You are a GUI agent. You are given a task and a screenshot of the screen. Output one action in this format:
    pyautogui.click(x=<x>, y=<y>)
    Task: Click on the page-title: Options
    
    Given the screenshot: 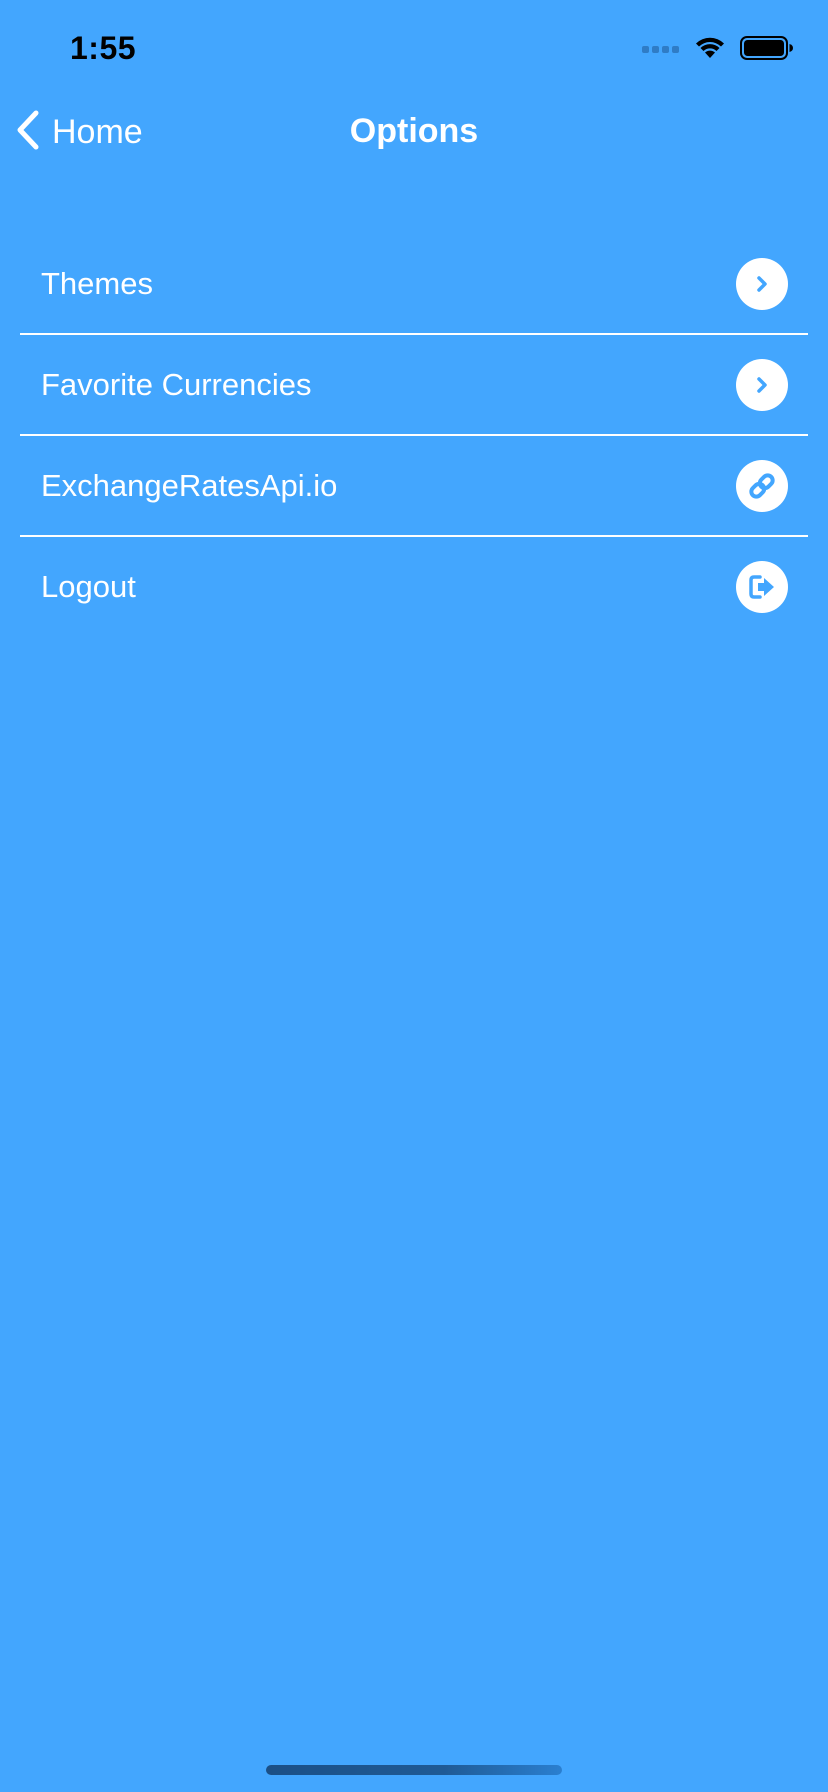 What is the action you would take?
    pyautogui.click(x=414, y=131)
    